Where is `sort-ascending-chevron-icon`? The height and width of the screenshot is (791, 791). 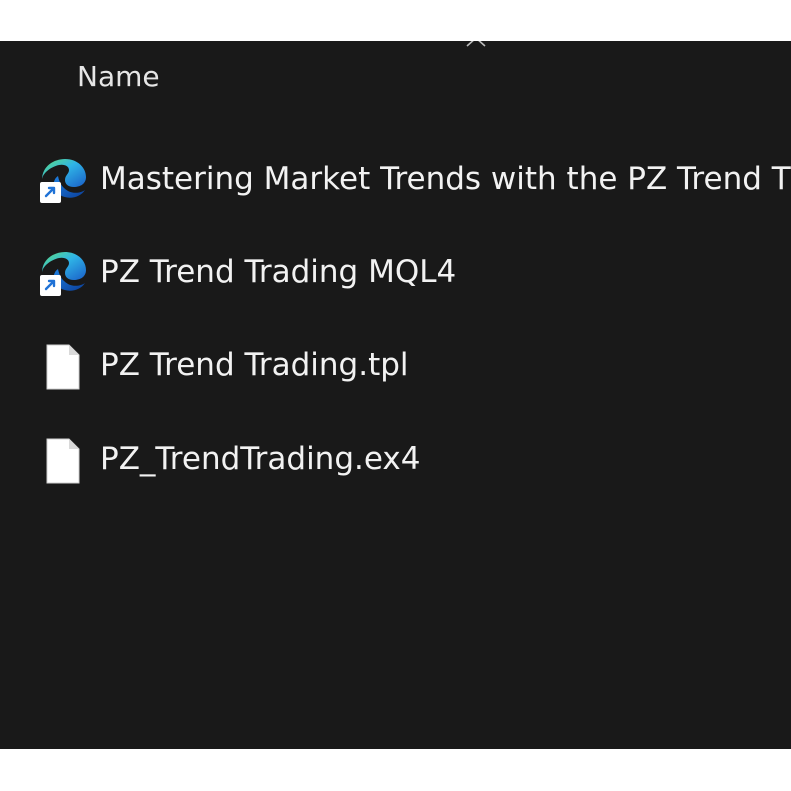
sort-ascending-chevron-icon is located at coordinates (476, 44).